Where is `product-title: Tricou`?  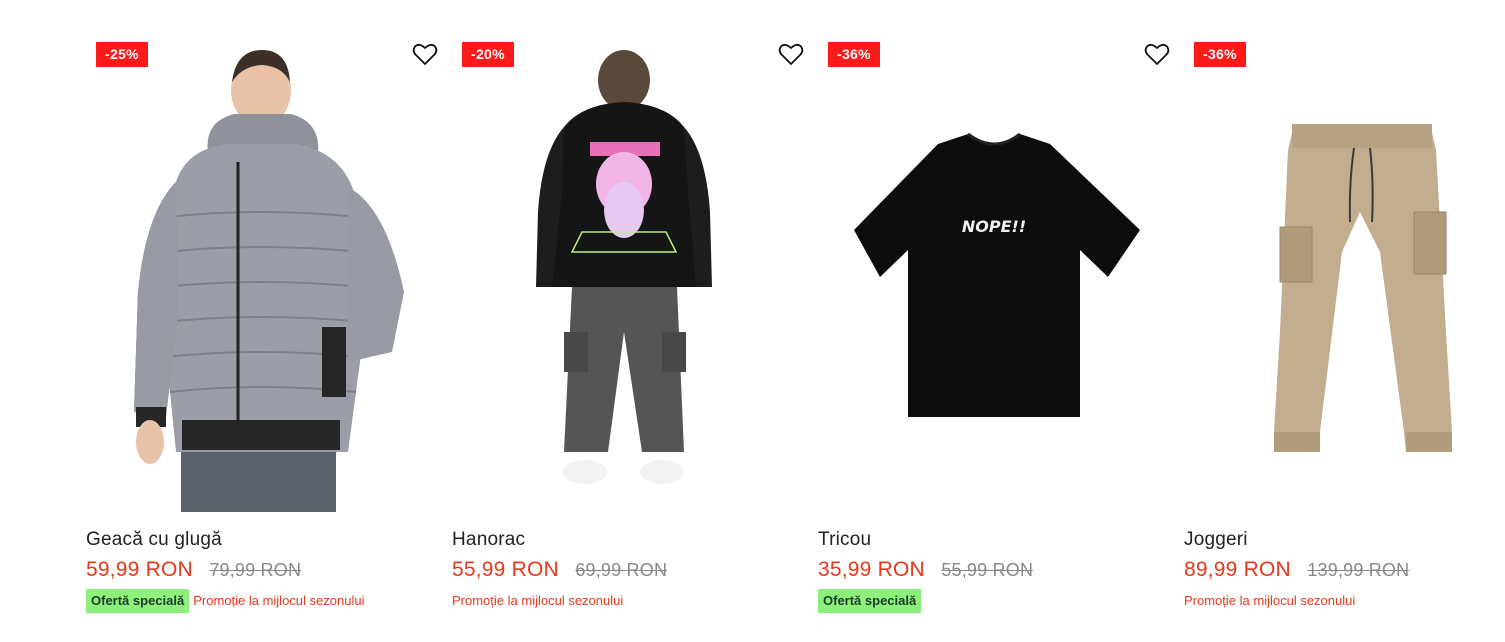 product-title: Tricou is located at coordinates (844, 540).